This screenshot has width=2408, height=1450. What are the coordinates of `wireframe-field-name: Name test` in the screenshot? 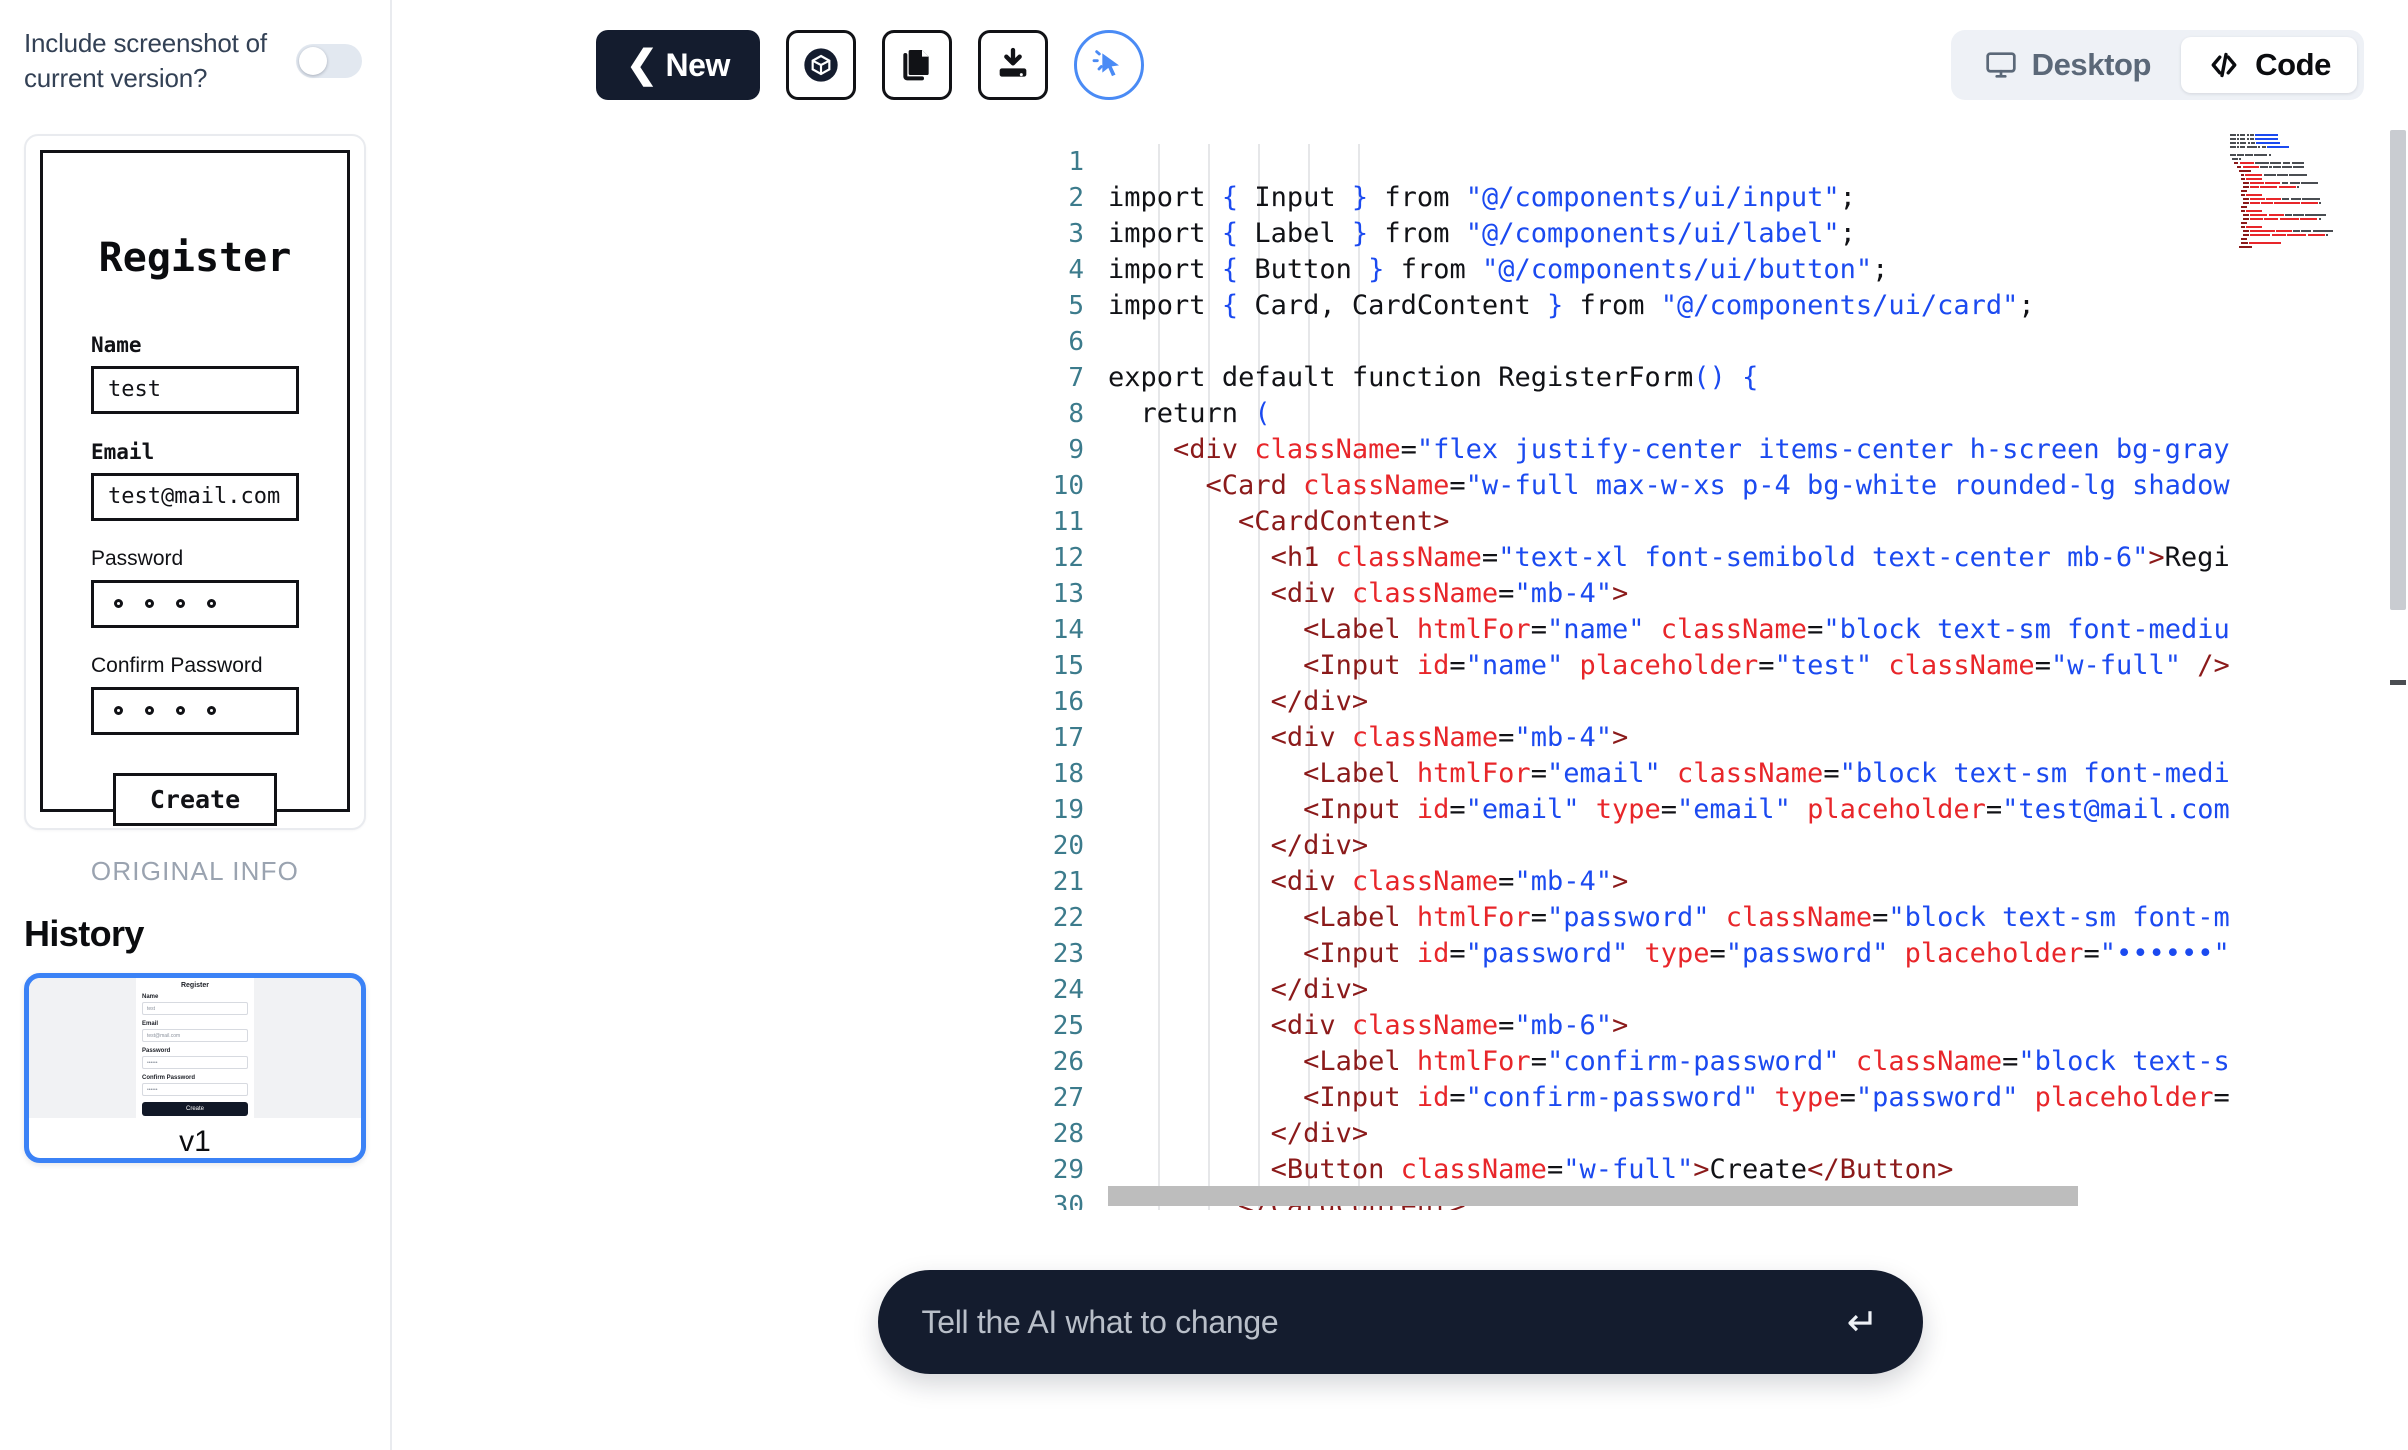 It's located at (195, 373).